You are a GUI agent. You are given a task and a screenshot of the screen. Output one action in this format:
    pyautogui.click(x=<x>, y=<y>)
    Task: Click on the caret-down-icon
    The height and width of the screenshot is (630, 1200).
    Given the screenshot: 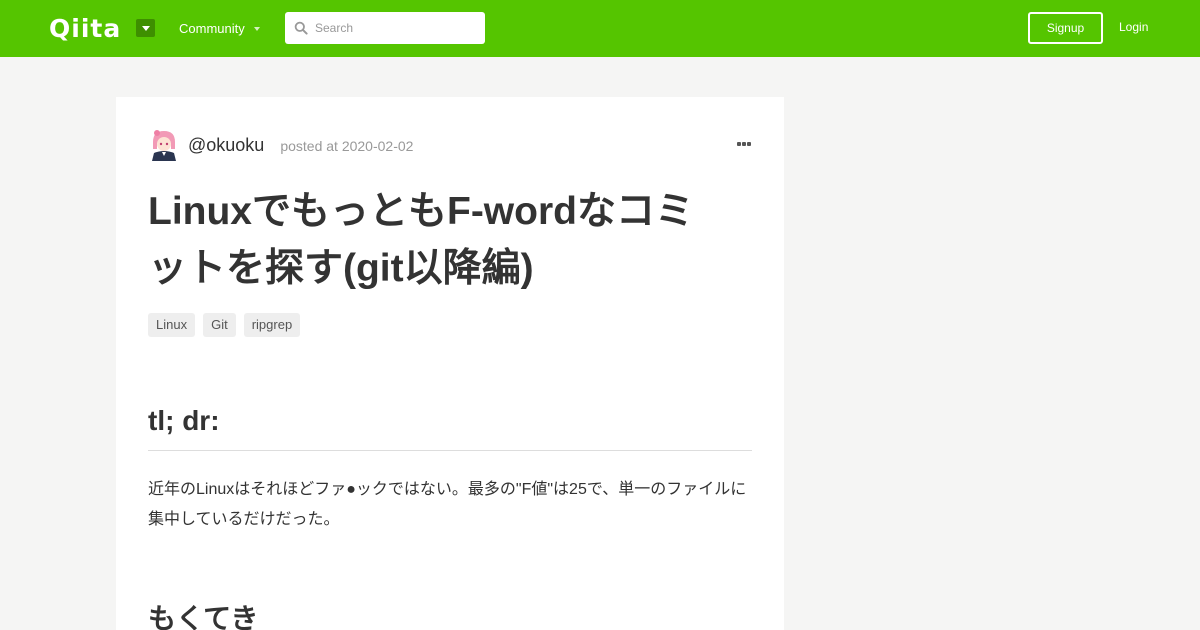 What is the action you would take?
    pyautogui.click(x=256, y=29)
    